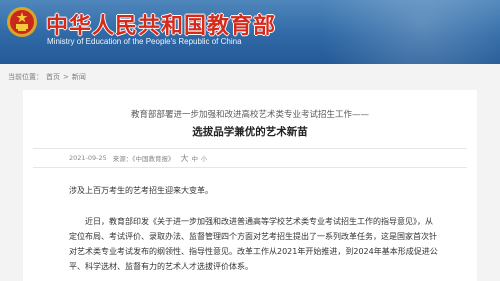 The width and height of the screenshot is (500, 281). I want to click on site-title: 中华人民共和国教育部, so click(161, 24).